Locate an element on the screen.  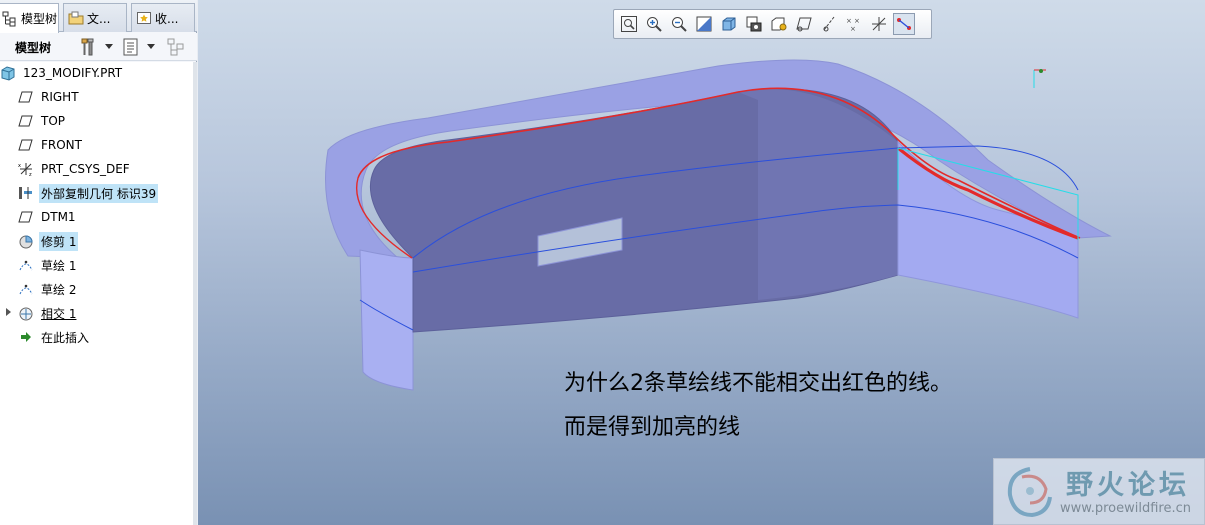
tree-item-label: TOP is located at coordinates (53, 121).